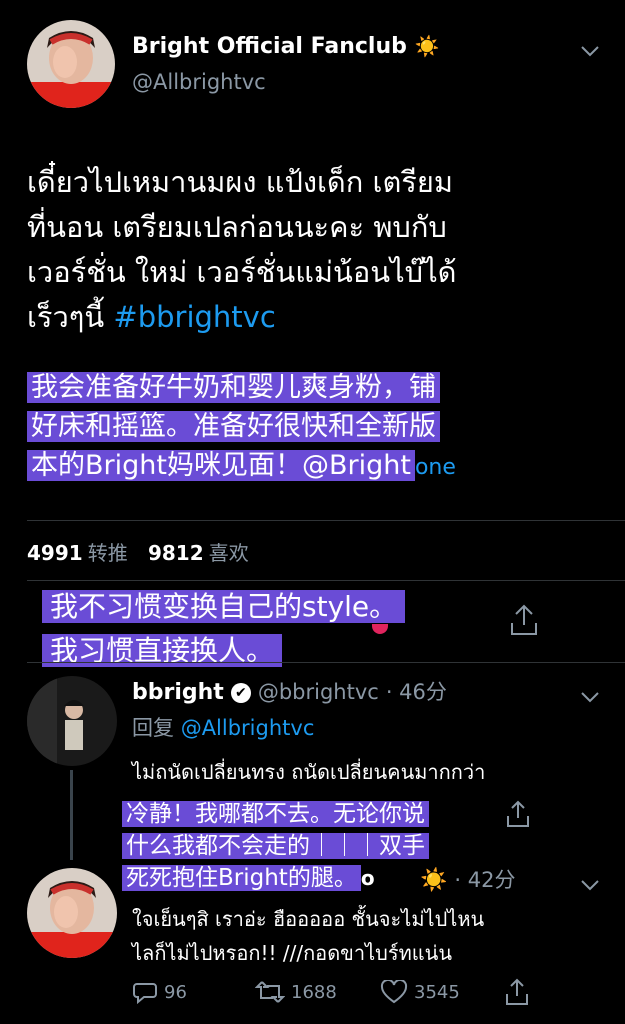  Describe the element at coordinates (145, 993) in the screenshot. I see `reply-icon` at that location.